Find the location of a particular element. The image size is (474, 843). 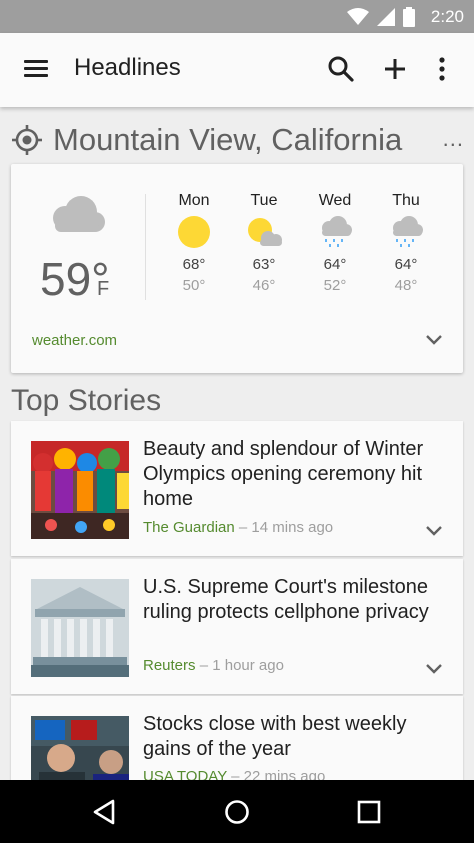

forecast-day: Mon 68° 50° is located at coordinates (194, 243).